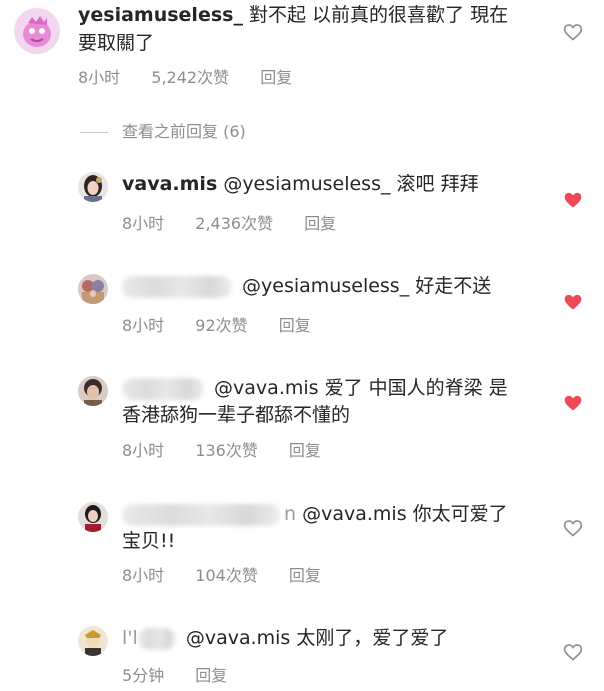 The height and width of the screenshot is (691, 604). What do you see at coordinates (116, 43) in the screenshot?
I see `comment-body-line2: 要取關了` at bounding box center [116, 43].